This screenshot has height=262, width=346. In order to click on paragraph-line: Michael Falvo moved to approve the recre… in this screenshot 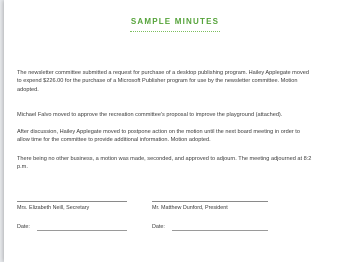, I will do `click(150, 115)`.